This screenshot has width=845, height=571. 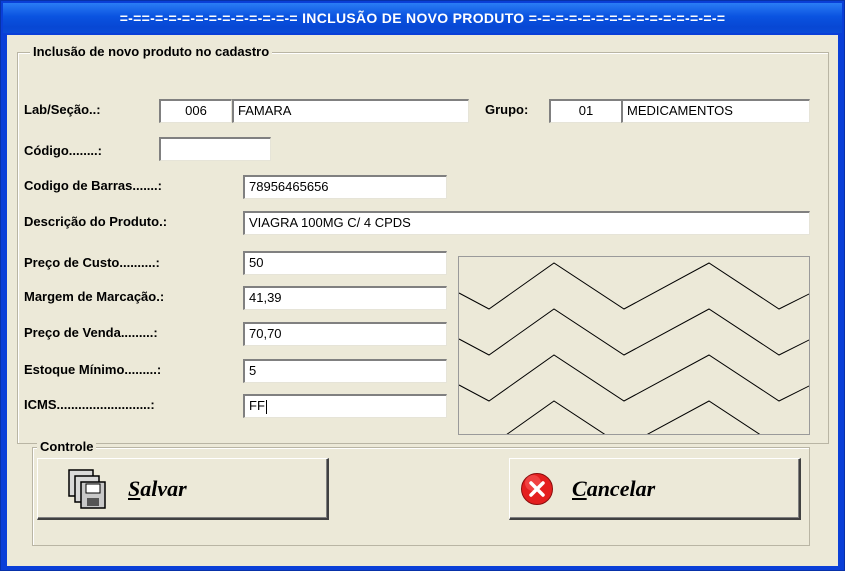 What do you see at coordinates (507, 109) in the screenshot?
I see `grupo-label: Grupo:` at bounding box center [507, 109].